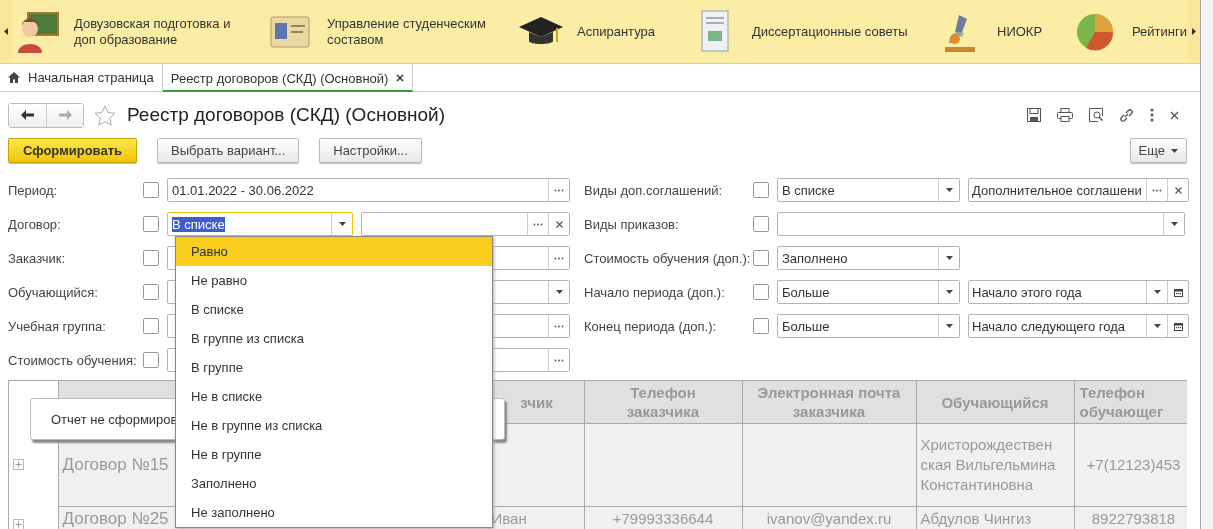  Describe the element at coordinates (288, 78) in the screenshot. I see `tab: Реестр договоров (СКД) (Основной)` at that location.